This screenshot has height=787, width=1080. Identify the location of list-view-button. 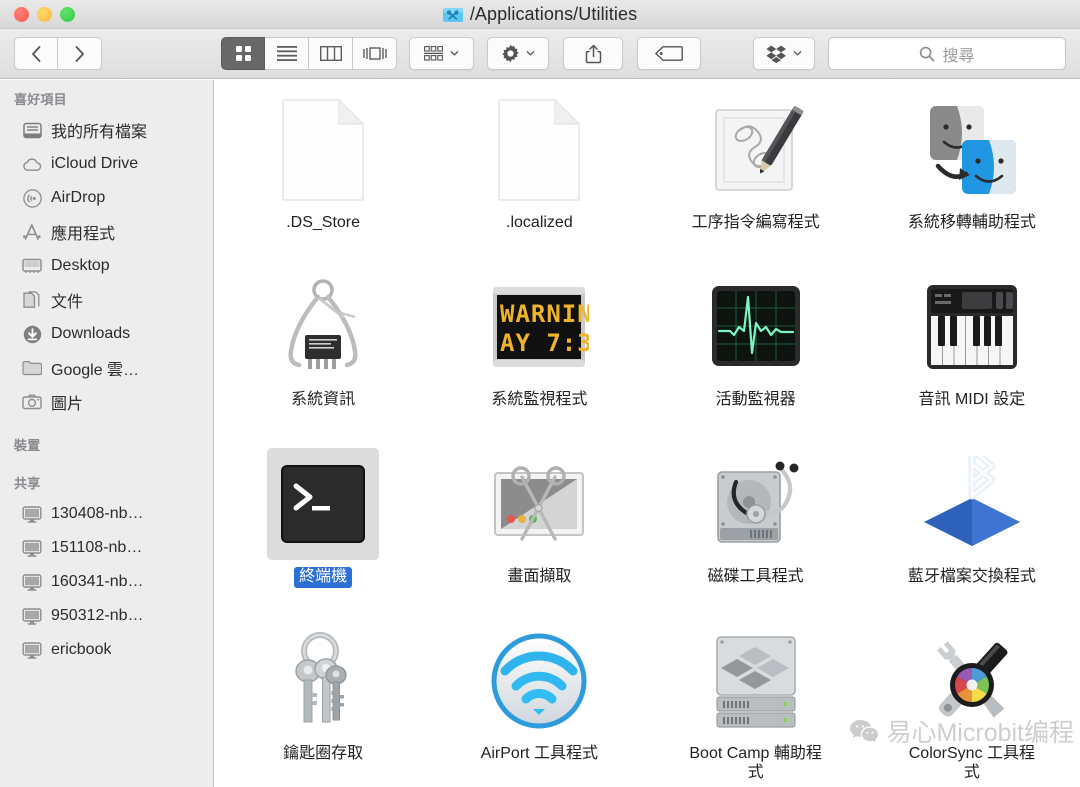
(287, 53).